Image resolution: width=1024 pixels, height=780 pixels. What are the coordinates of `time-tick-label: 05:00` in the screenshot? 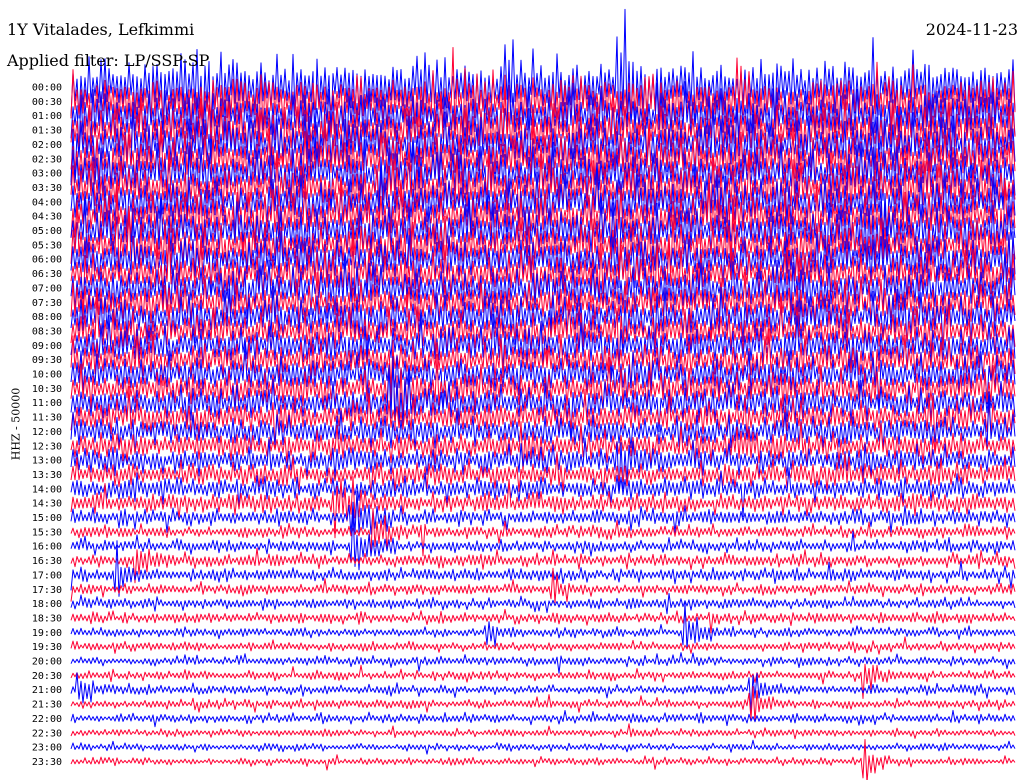 It's located at (47, 231).